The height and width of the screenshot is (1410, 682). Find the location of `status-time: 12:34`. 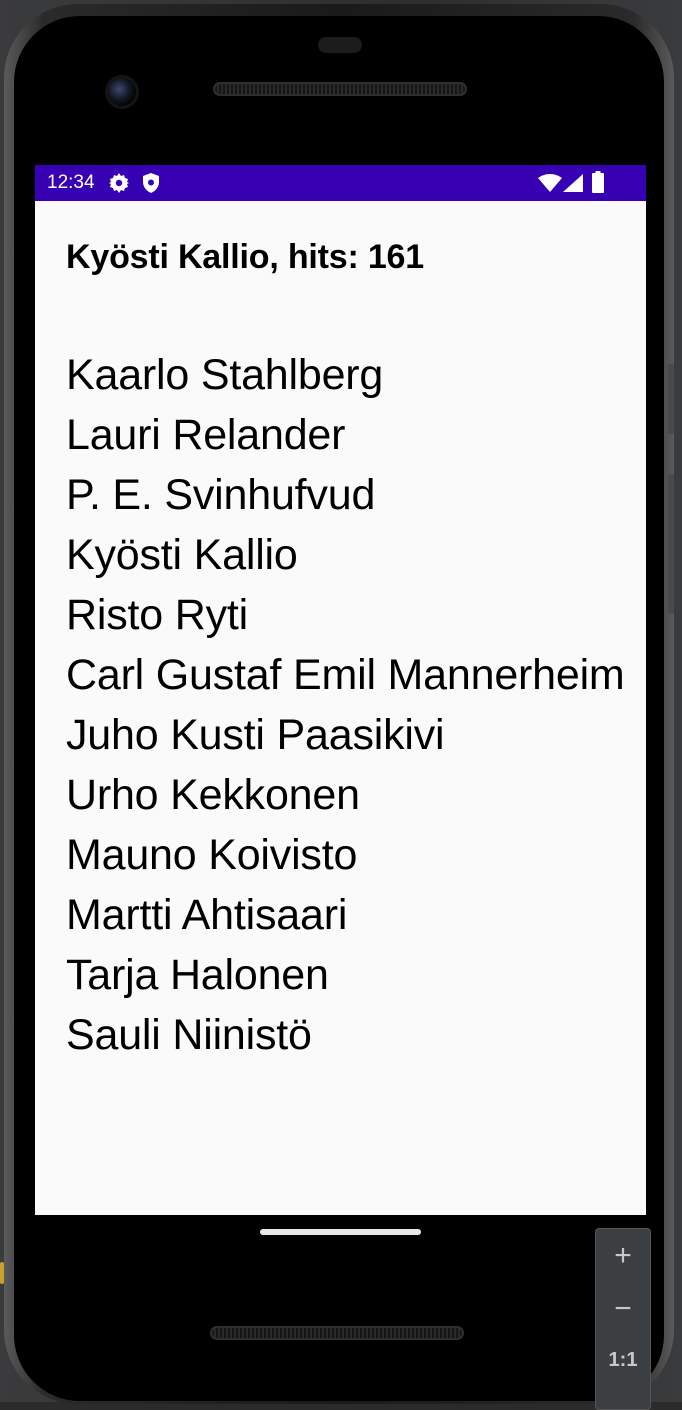

status-time: 12:34 is located at coordinates (71, 182).